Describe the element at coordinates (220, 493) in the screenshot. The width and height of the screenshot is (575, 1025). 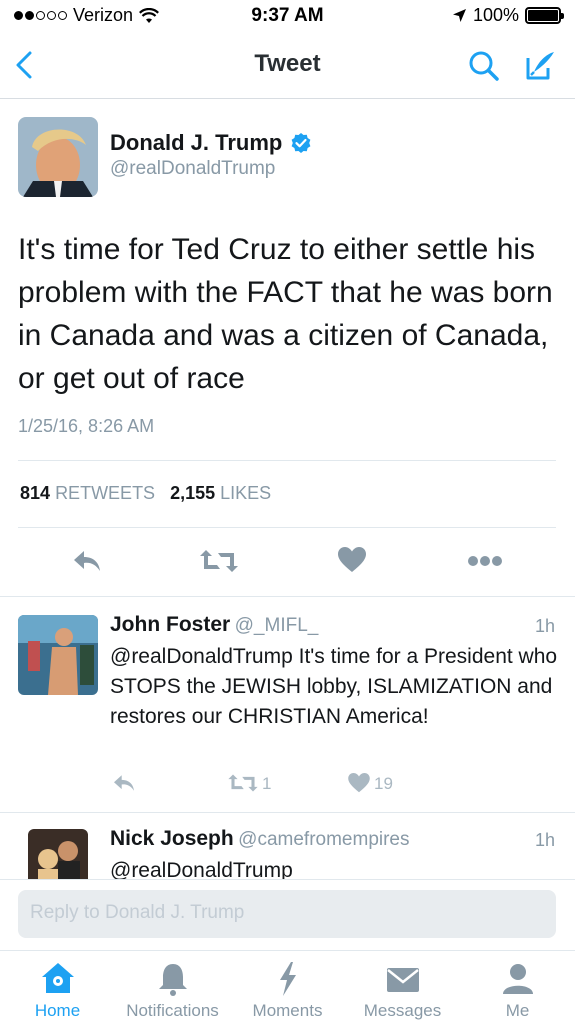
I see `likes-stat: 2,155 LIKES` at that location.